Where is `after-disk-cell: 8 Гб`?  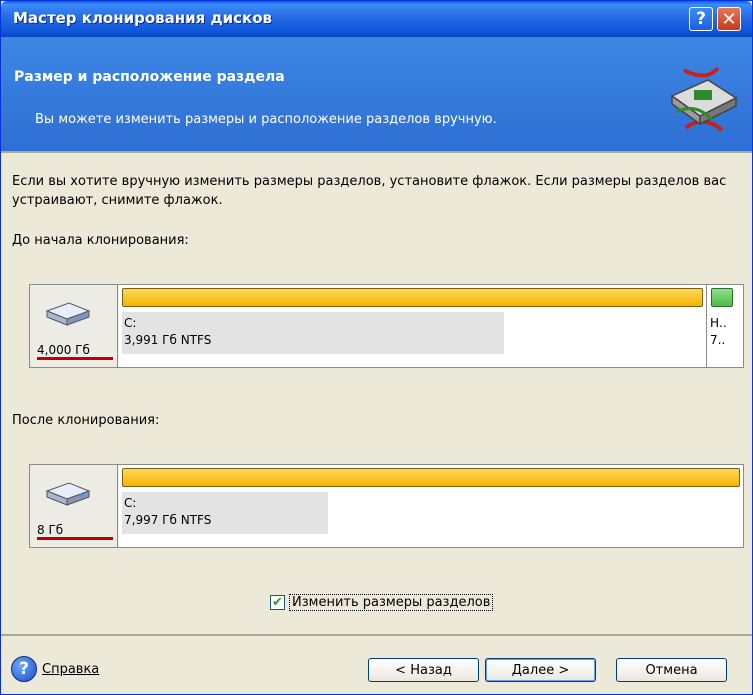
after-disk-cell: 8 Гб is located at coordinates (74, 506).